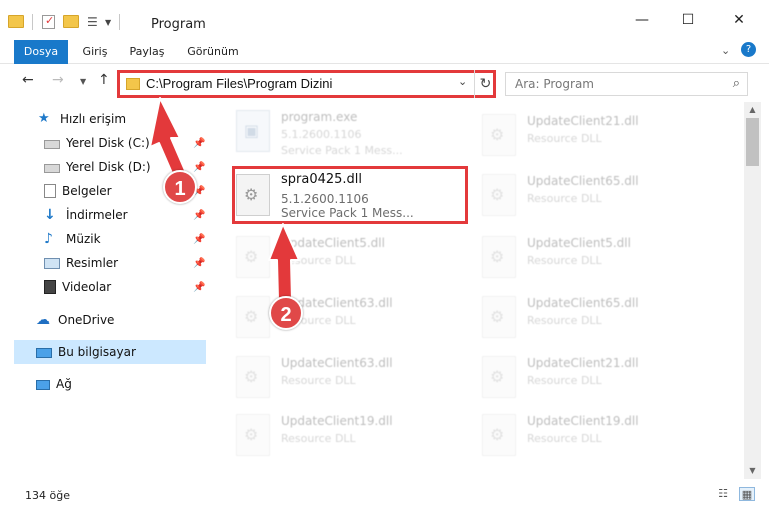 This screenshot has width=769, height=521. Describe the element at coordinates (41, 52) in the screenshot. I see `tab-file: Dosya` at that location.